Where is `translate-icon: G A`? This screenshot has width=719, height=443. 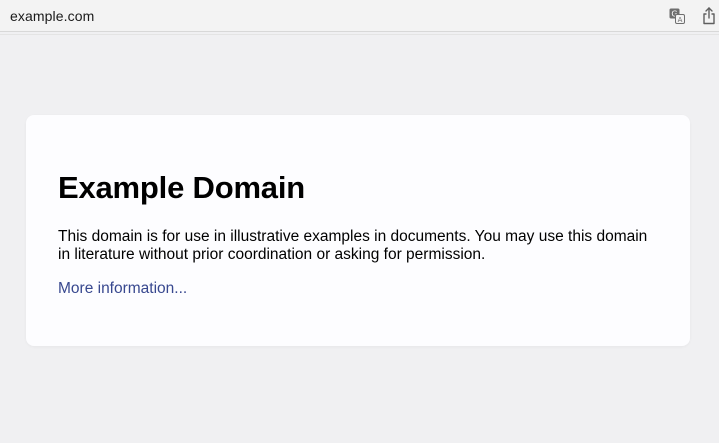
translate-icon: G A is located at coordinates (677, 16).